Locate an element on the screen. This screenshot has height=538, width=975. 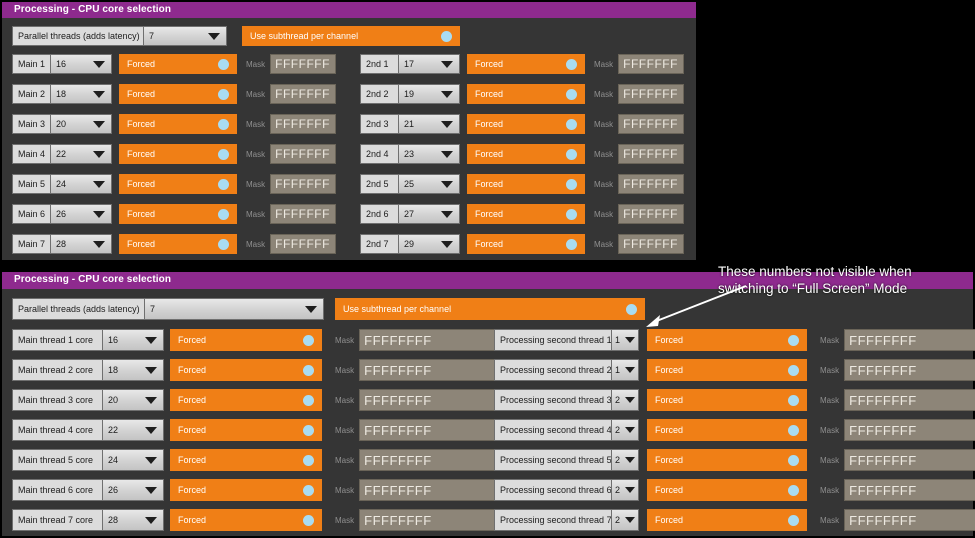
top-main-forced-toggle-1: Forced is located at coordinates (178, 64).